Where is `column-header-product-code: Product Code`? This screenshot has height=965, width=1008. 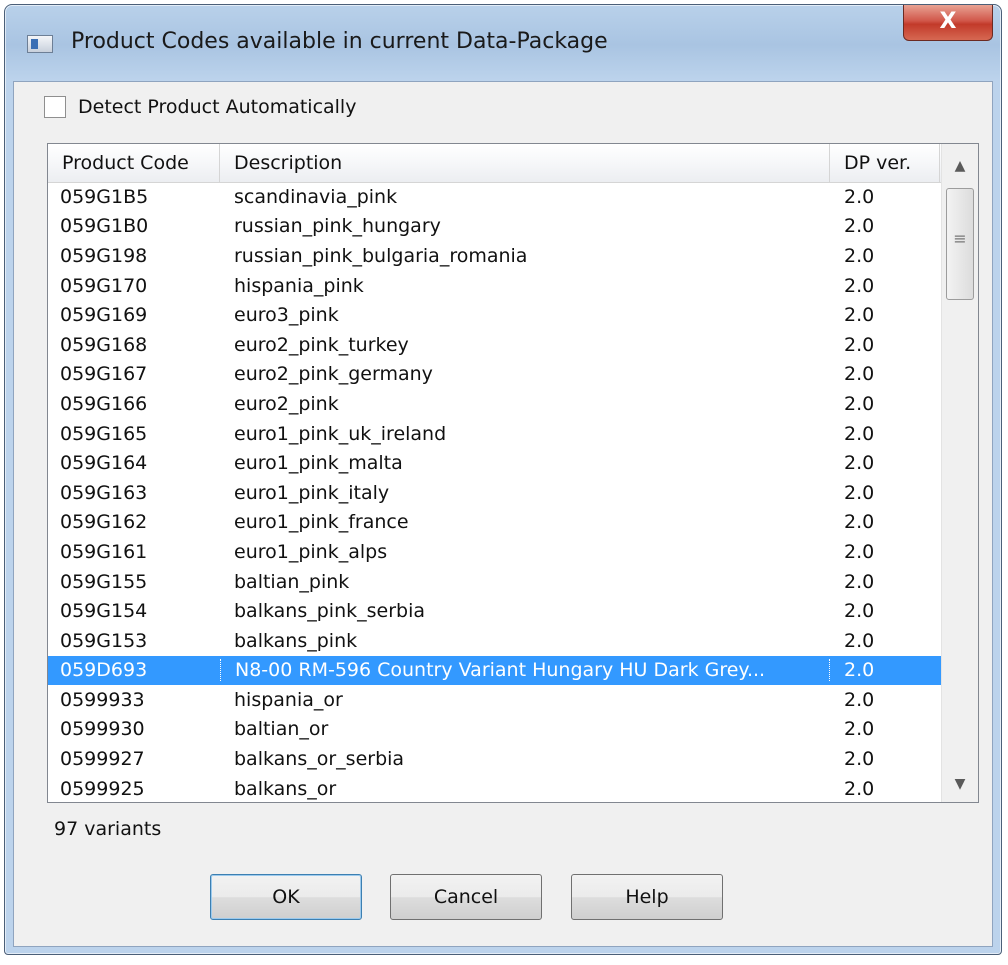
column-header-product-code: Product Code is located at coordinates (134, 163).